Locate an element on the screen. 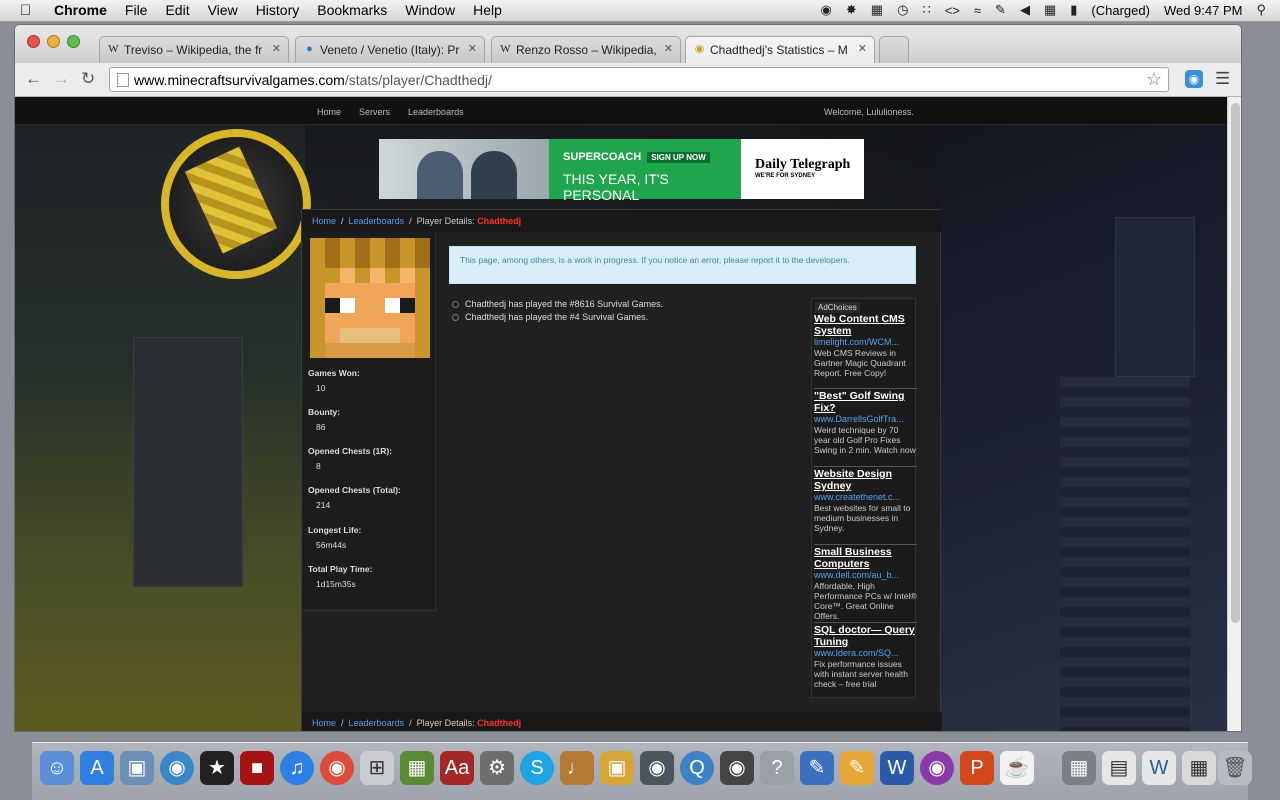  menu-bookmarks: Bookmarks is located at coordinates (352, 10).